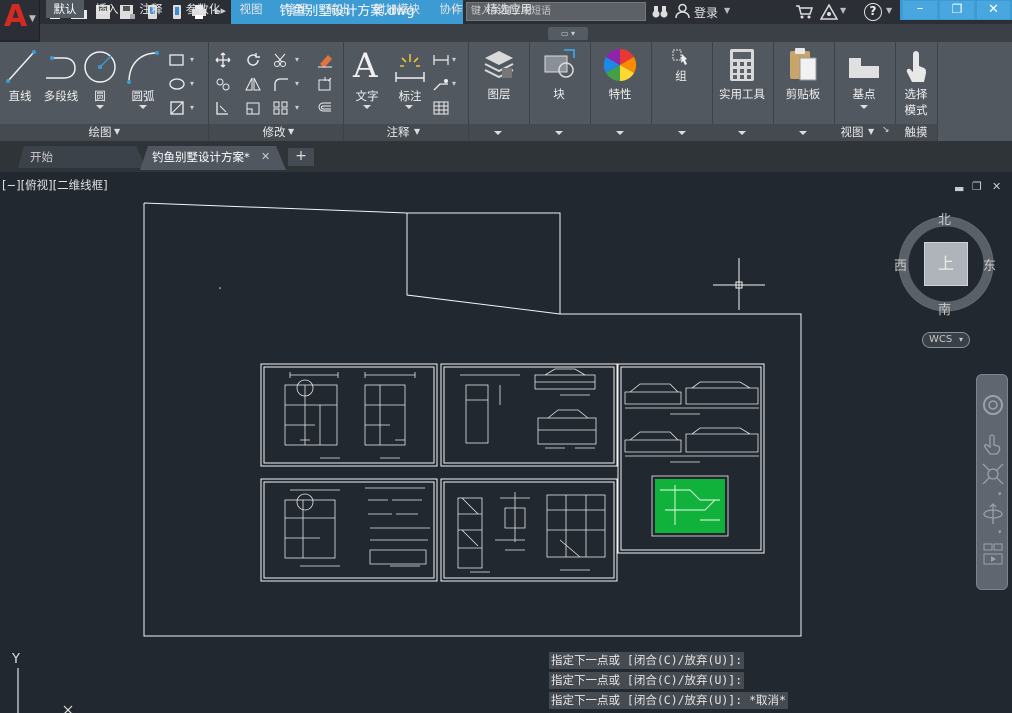 The image size is (1012, 713). What do you see at coordinates (325, 108) in the screenshot?
I see `offset-tool-icon` at bounding box center [325, 108].